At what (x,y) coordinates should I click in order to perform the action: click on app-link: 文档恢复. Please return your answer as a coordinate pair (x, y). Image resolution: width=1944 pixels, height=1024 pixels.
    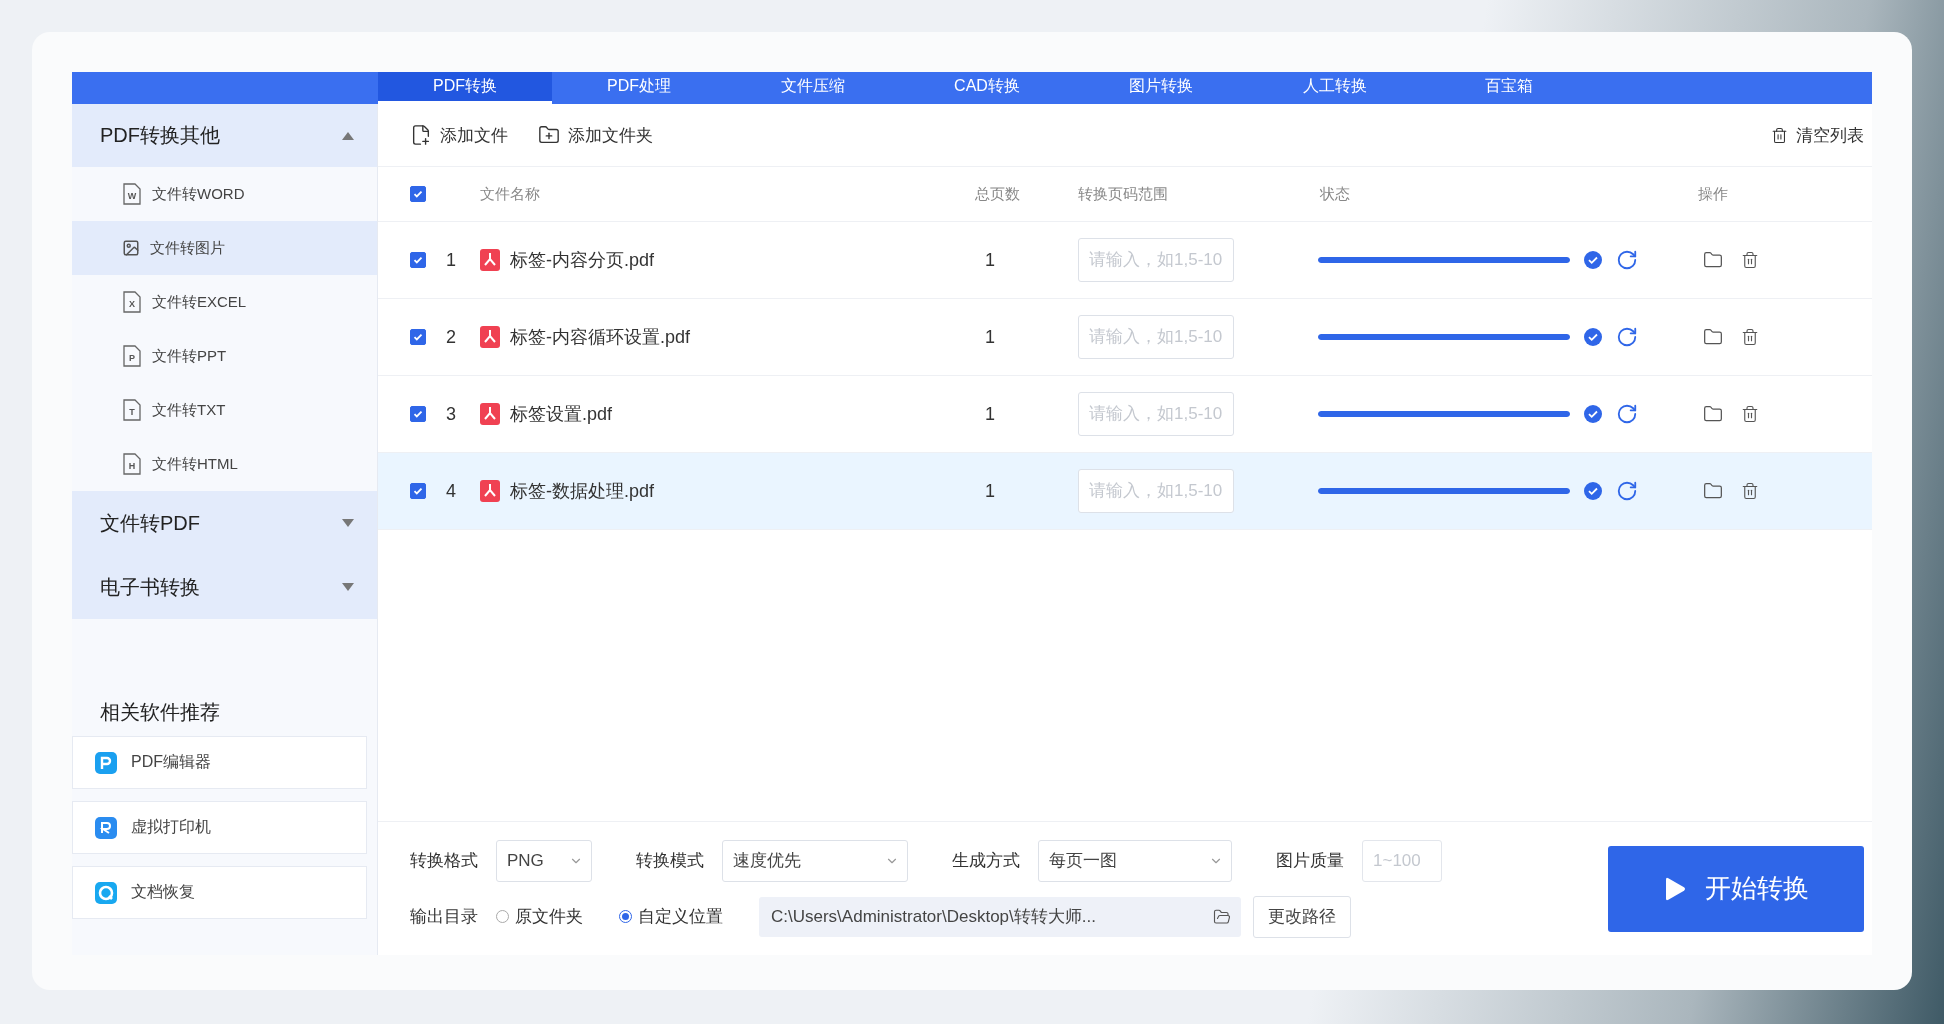
    Looking at the image, I should click on (219, 892).